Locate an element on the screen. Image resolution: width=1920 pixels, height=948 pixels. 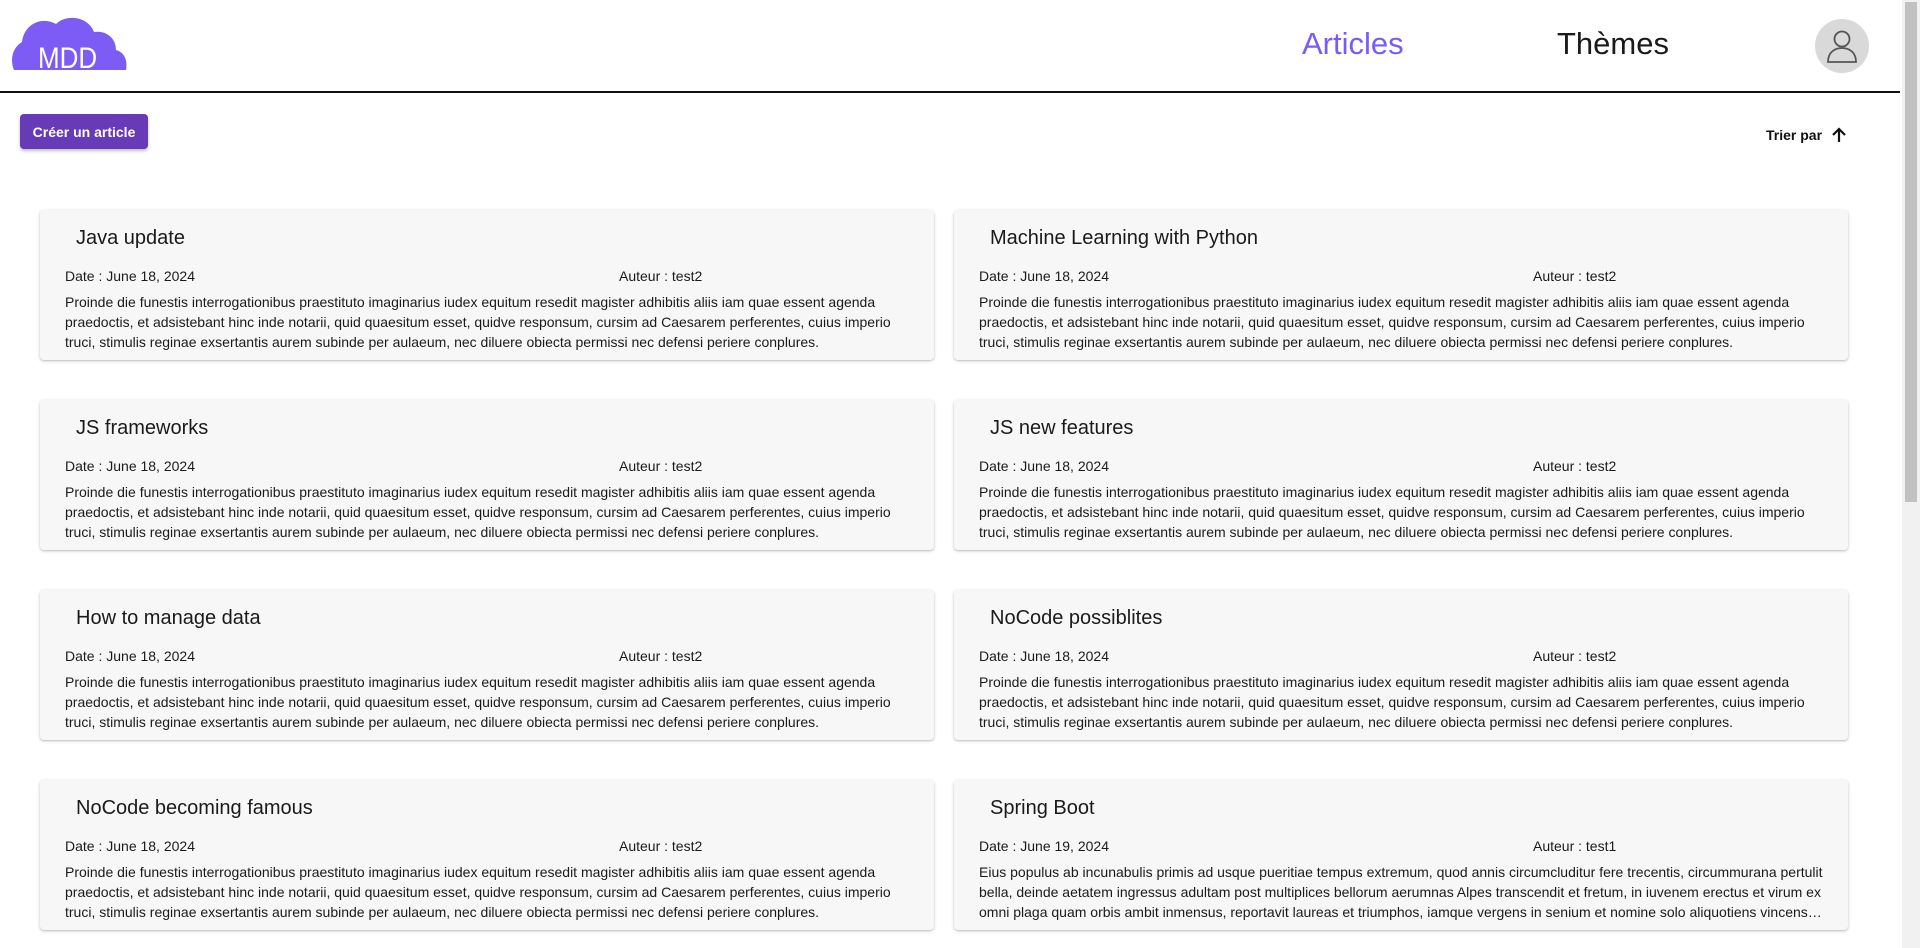
sort-button: Trier par is located at coordinates (1807, 135).